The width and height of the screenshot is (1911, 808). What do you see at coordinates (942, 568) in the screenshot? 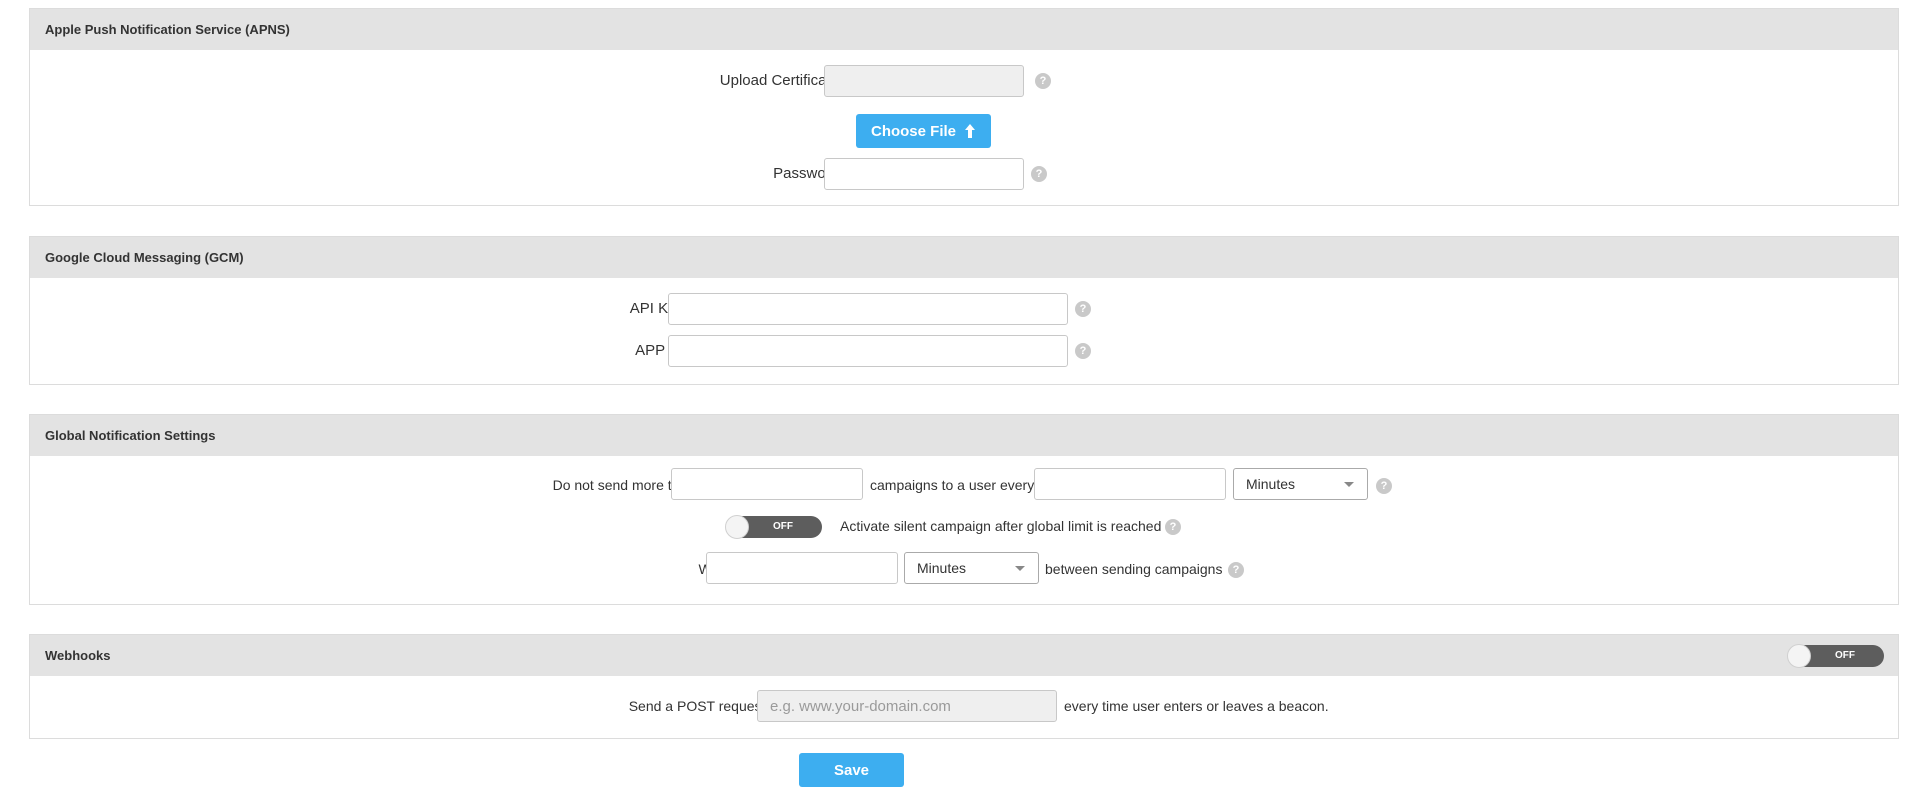
I see `wait-unit-value: Minutes` at bounding box center [942, 568].